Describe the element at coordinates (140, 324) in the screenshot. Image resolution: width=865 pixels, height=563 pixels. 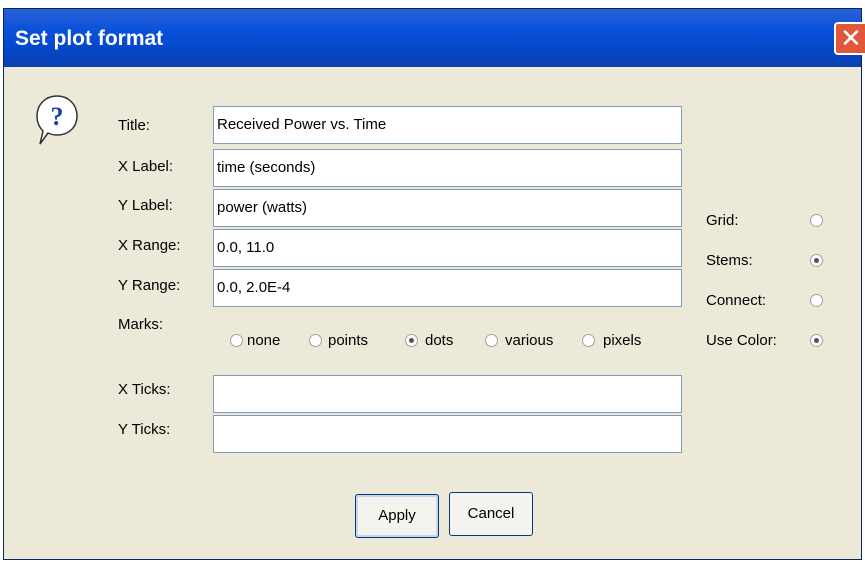
I see `marks-label: Marks:` at that location.